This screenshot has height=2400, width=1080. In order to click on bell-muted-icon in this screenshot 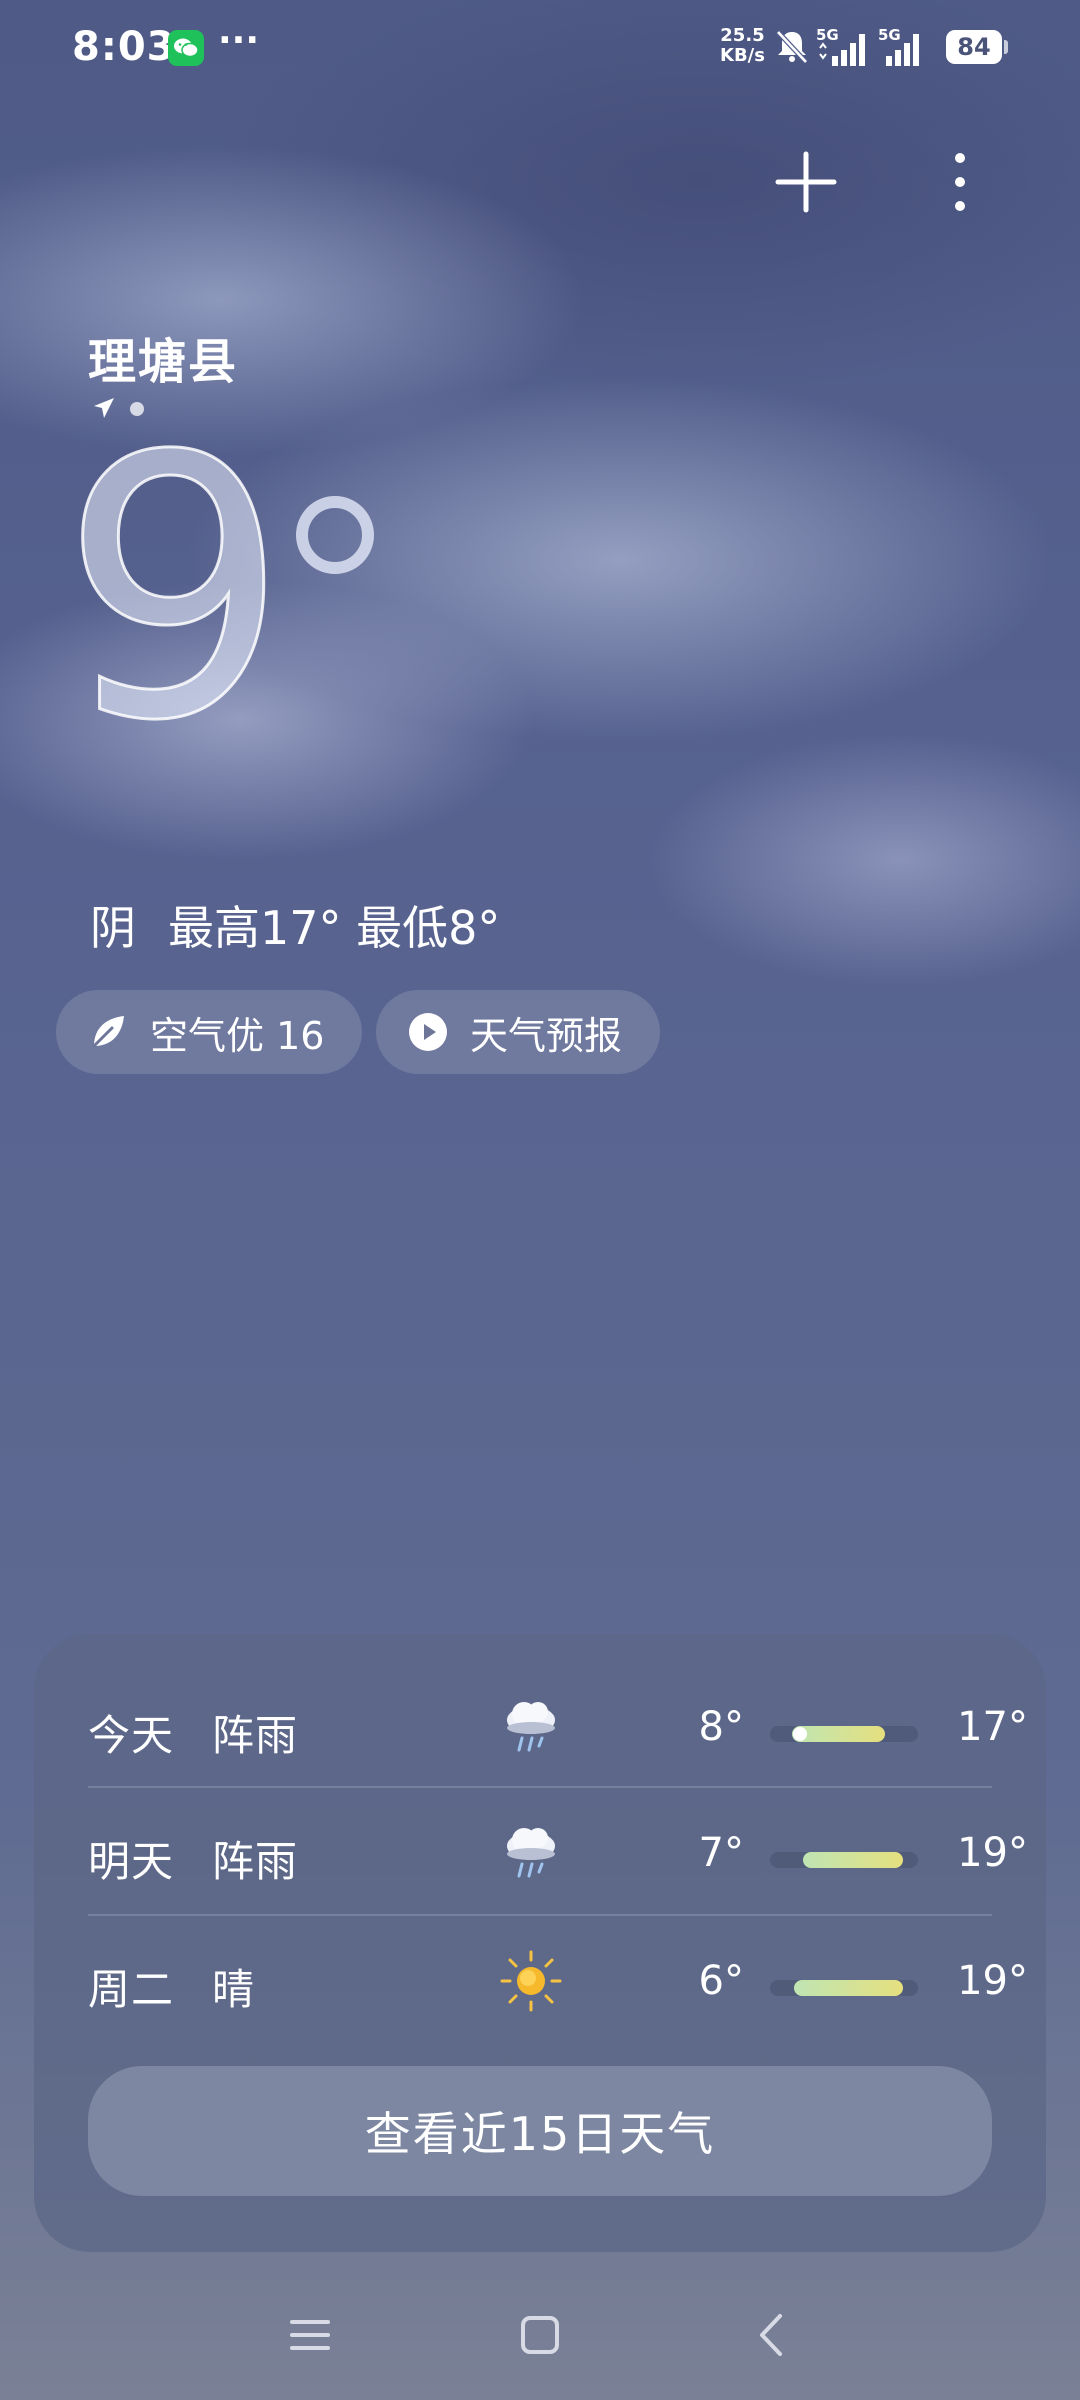, I will do `click(792, 47)`.